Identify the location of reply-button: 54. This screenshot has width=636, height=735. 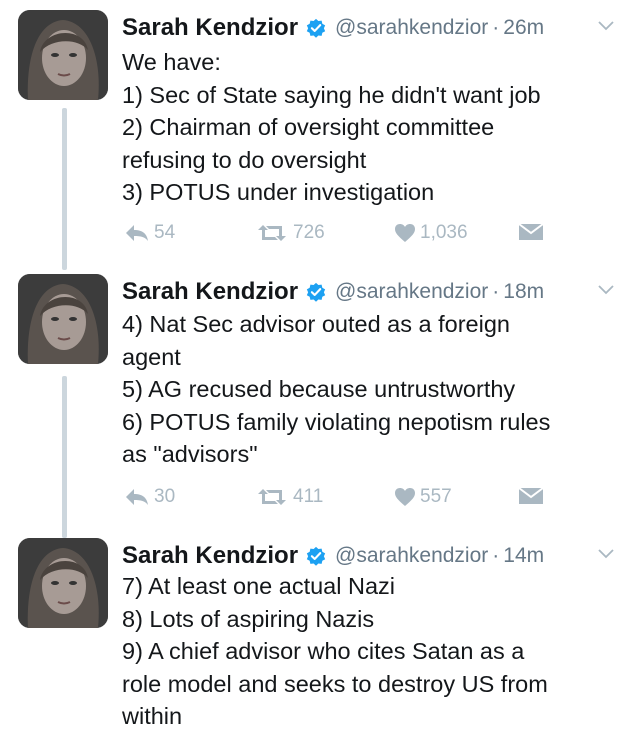
(149, 233).